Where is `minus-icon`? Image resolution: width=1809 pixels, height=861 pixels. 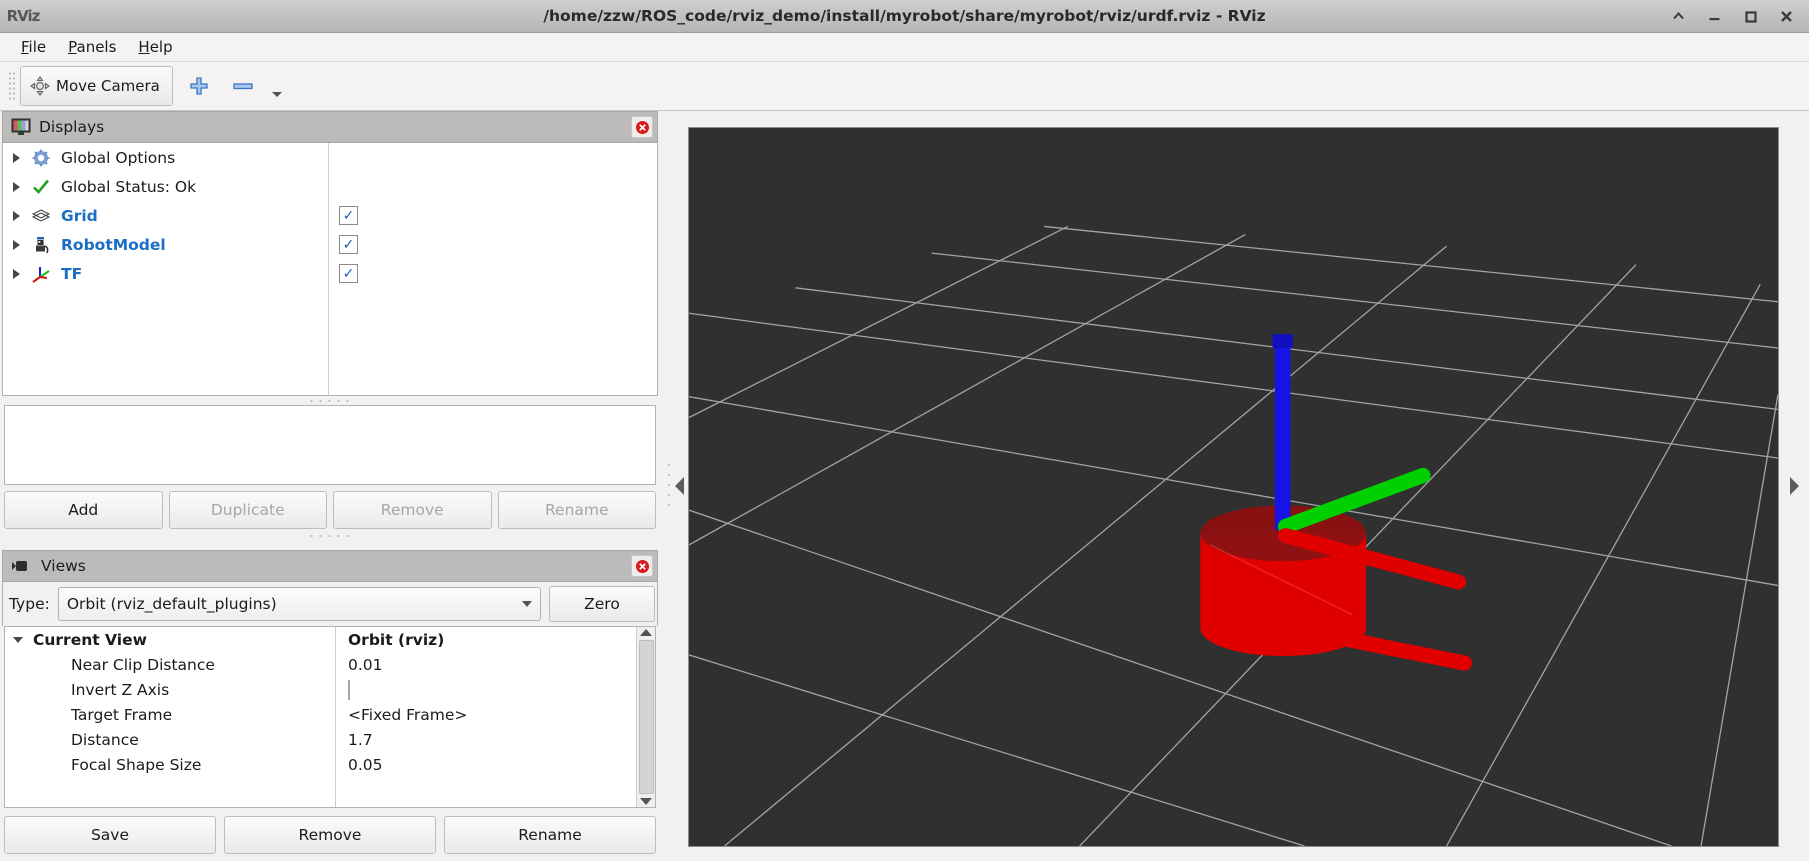
minus-icon is located at coordinates (243, 86).